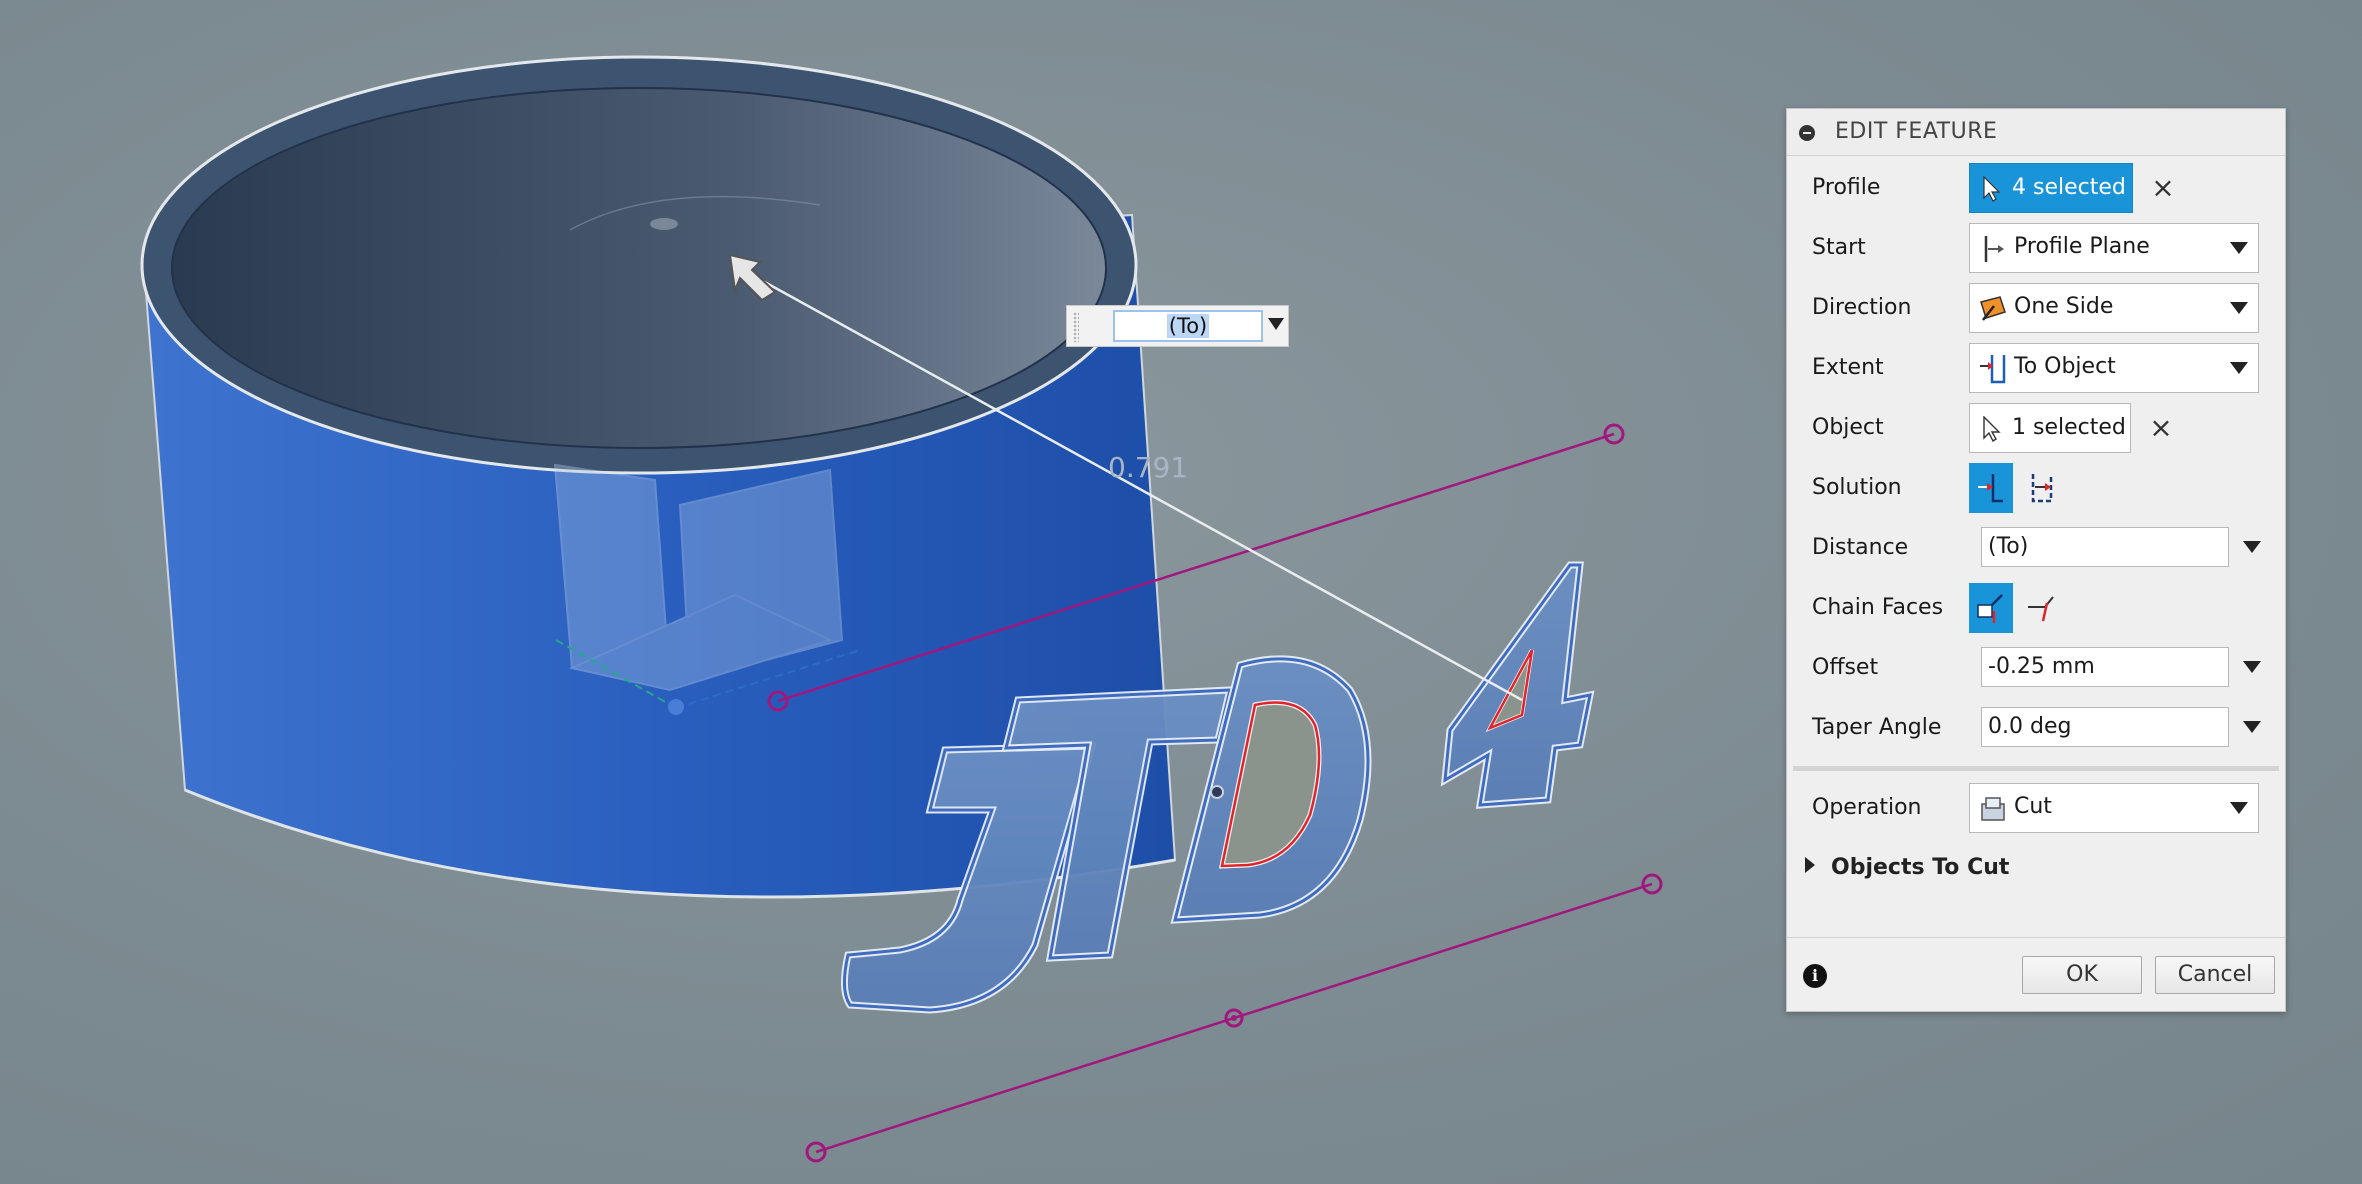 The image size is (2362, 1184). Describe the element at coordinates (1845, 667) in the screenshot. I see `offset-label: Offset` at that location.